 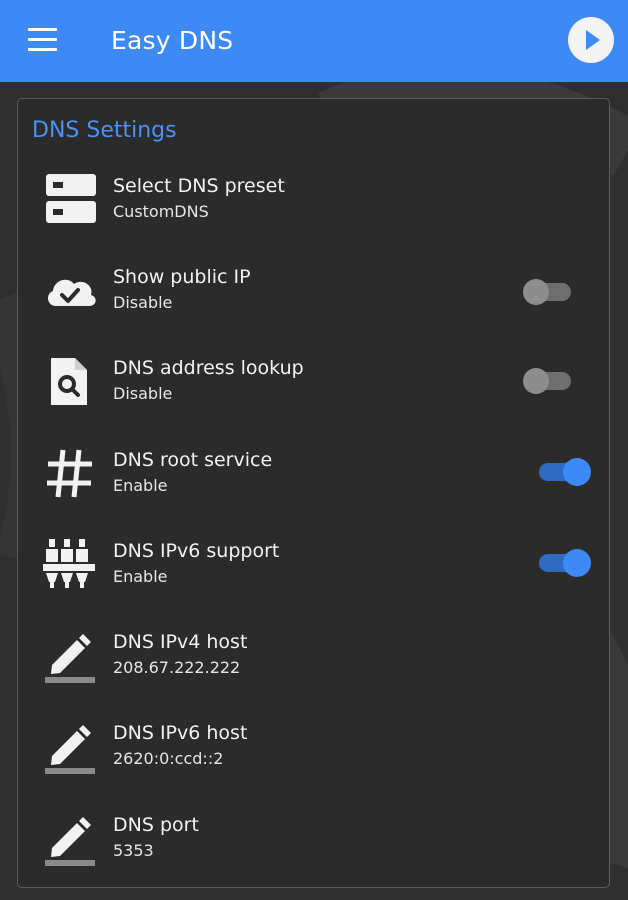 What do you see at coordinates (313, 399) in the screenshot?
I see `setting-dns-address-lookup: DNS address lookup Disable` at bounding box center [313, 399].